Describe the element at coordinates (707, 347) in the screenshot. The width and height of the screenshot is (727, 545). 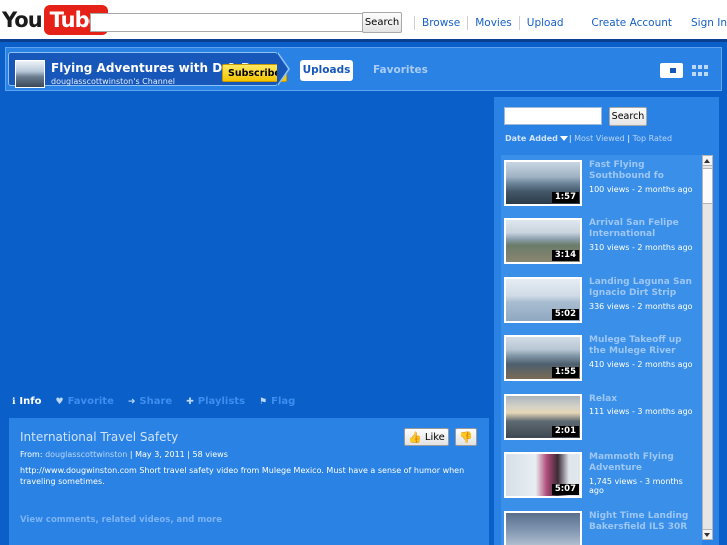
I see `video-list-scrollbar` at that location.